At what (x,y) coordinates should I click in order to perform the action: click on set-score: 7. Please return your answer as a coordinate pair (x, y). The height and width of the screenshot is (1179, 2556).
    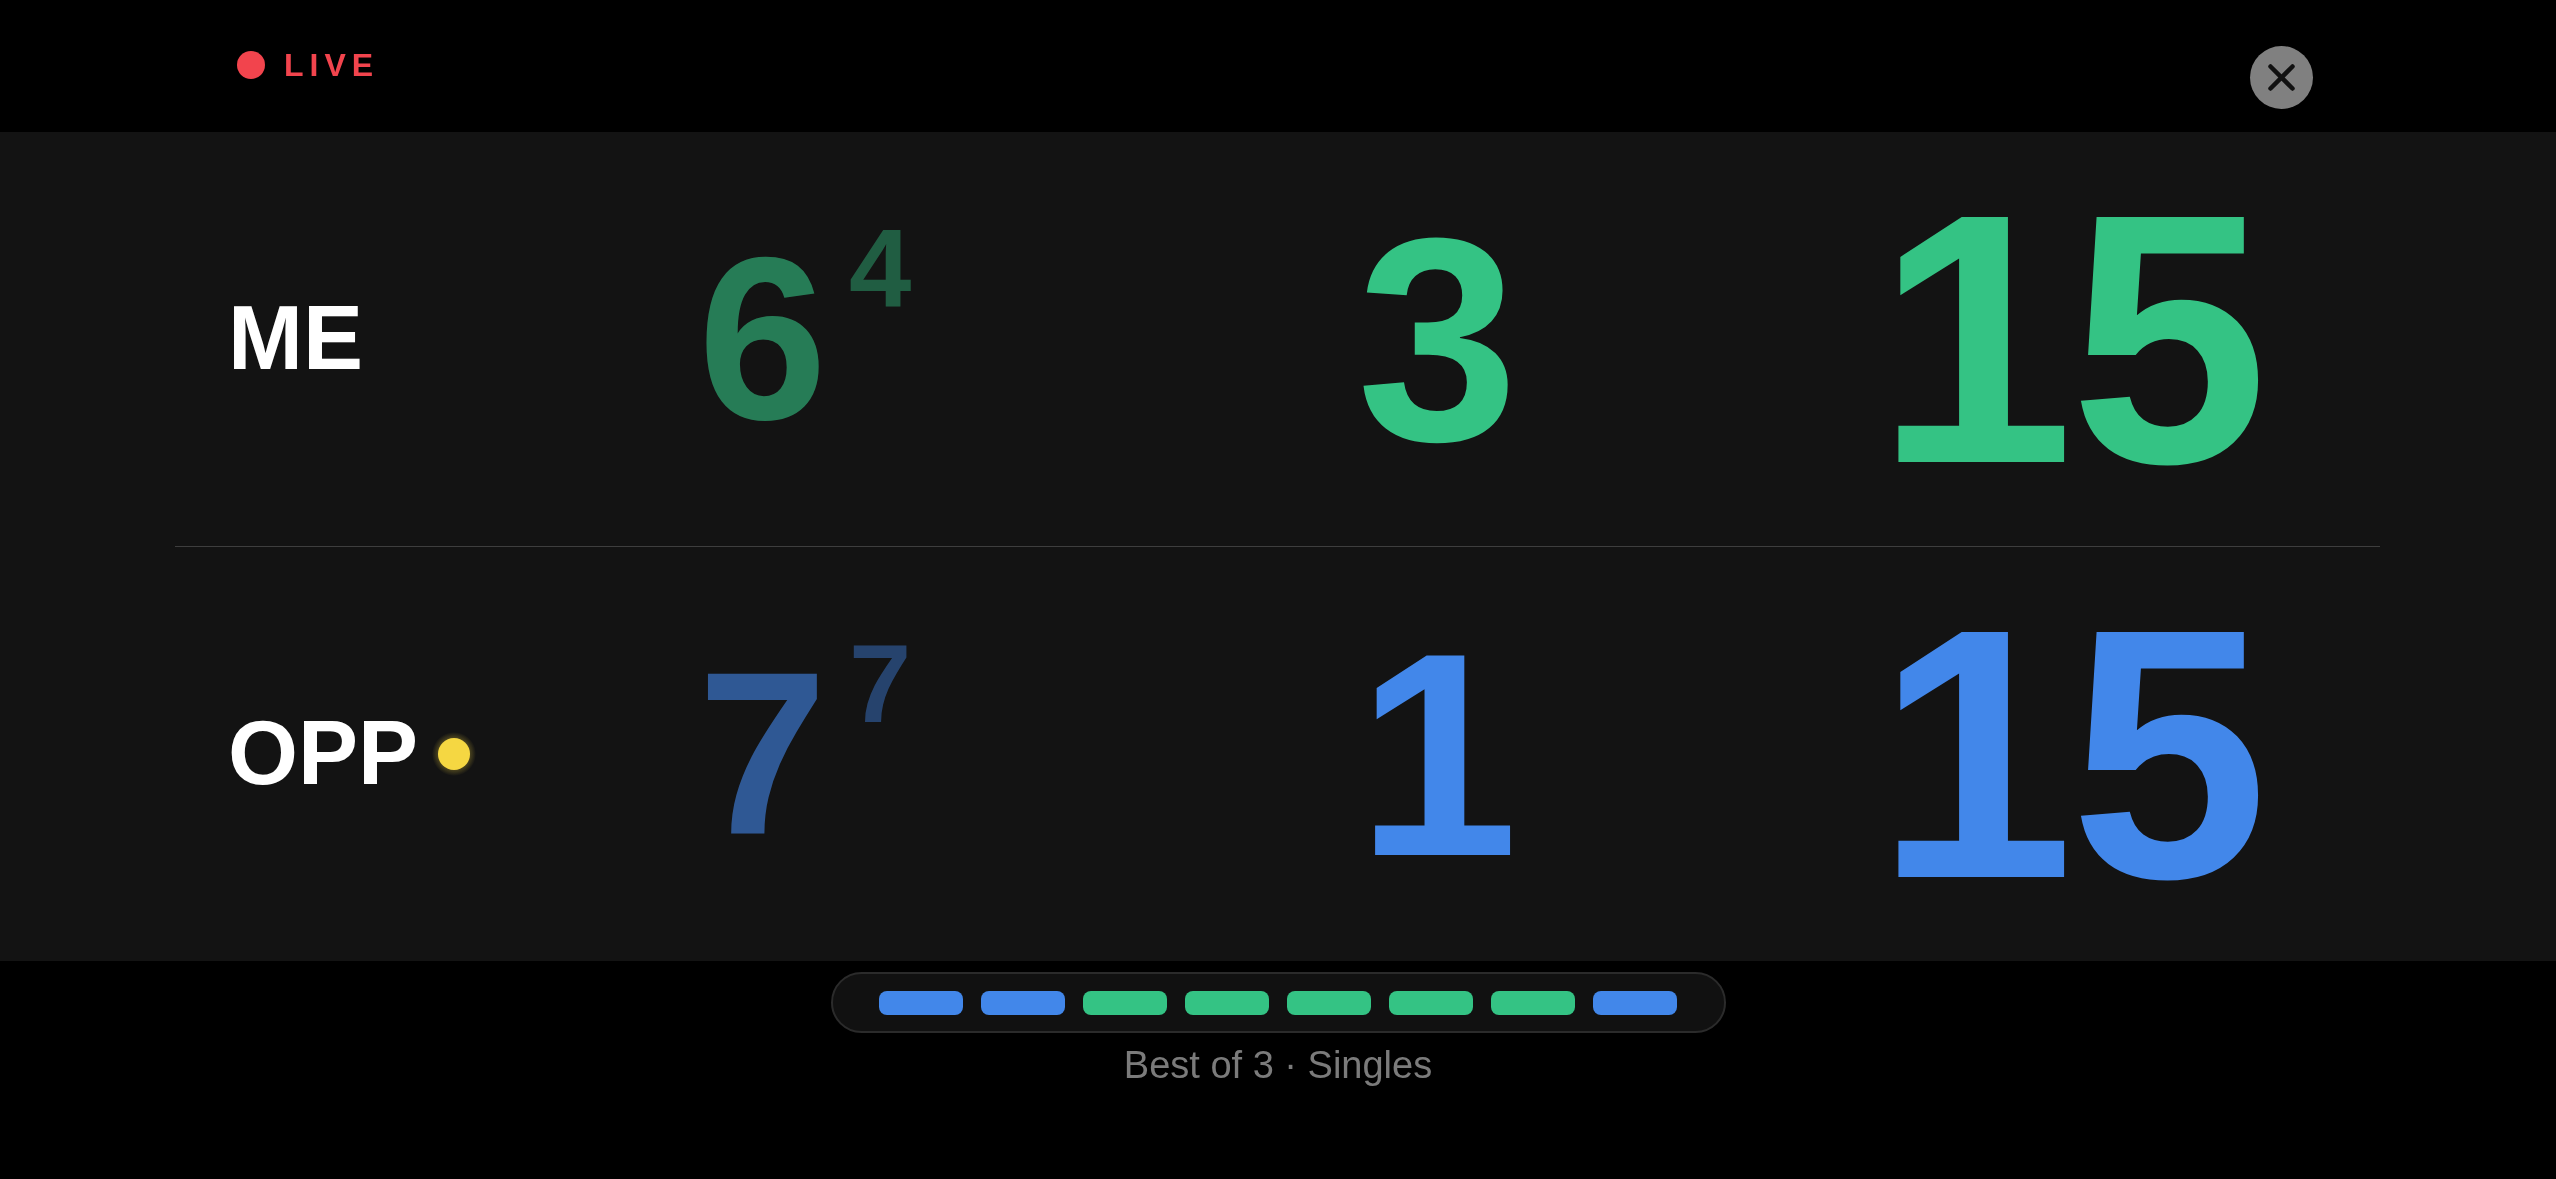
    Looking at the image, I should click on (763, 754).